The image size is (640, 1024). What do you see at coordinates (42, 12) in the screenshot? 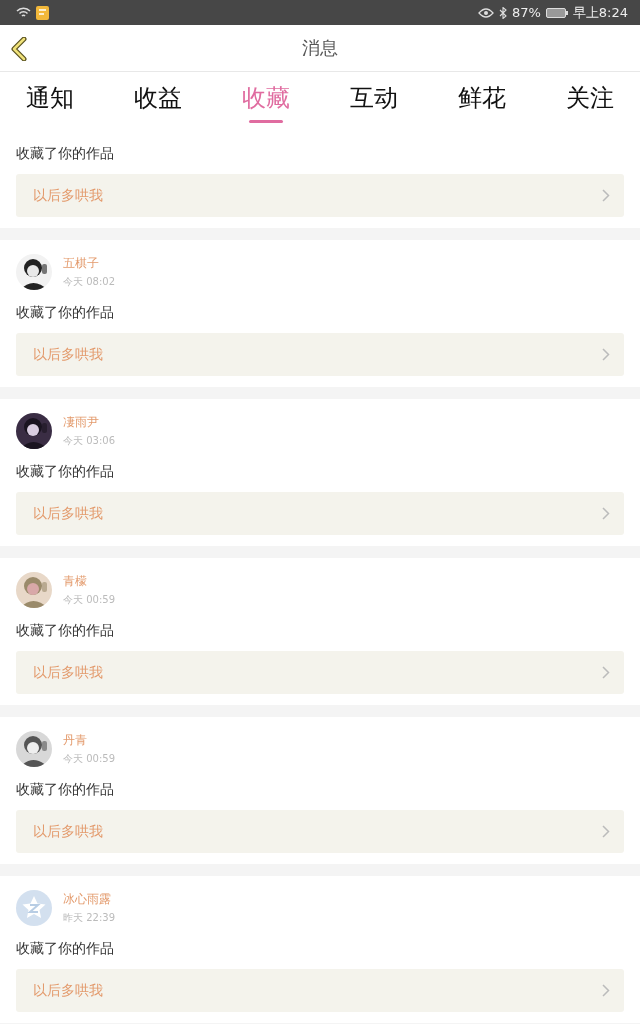
I see `app-icon` at bounding box center [42, 12].